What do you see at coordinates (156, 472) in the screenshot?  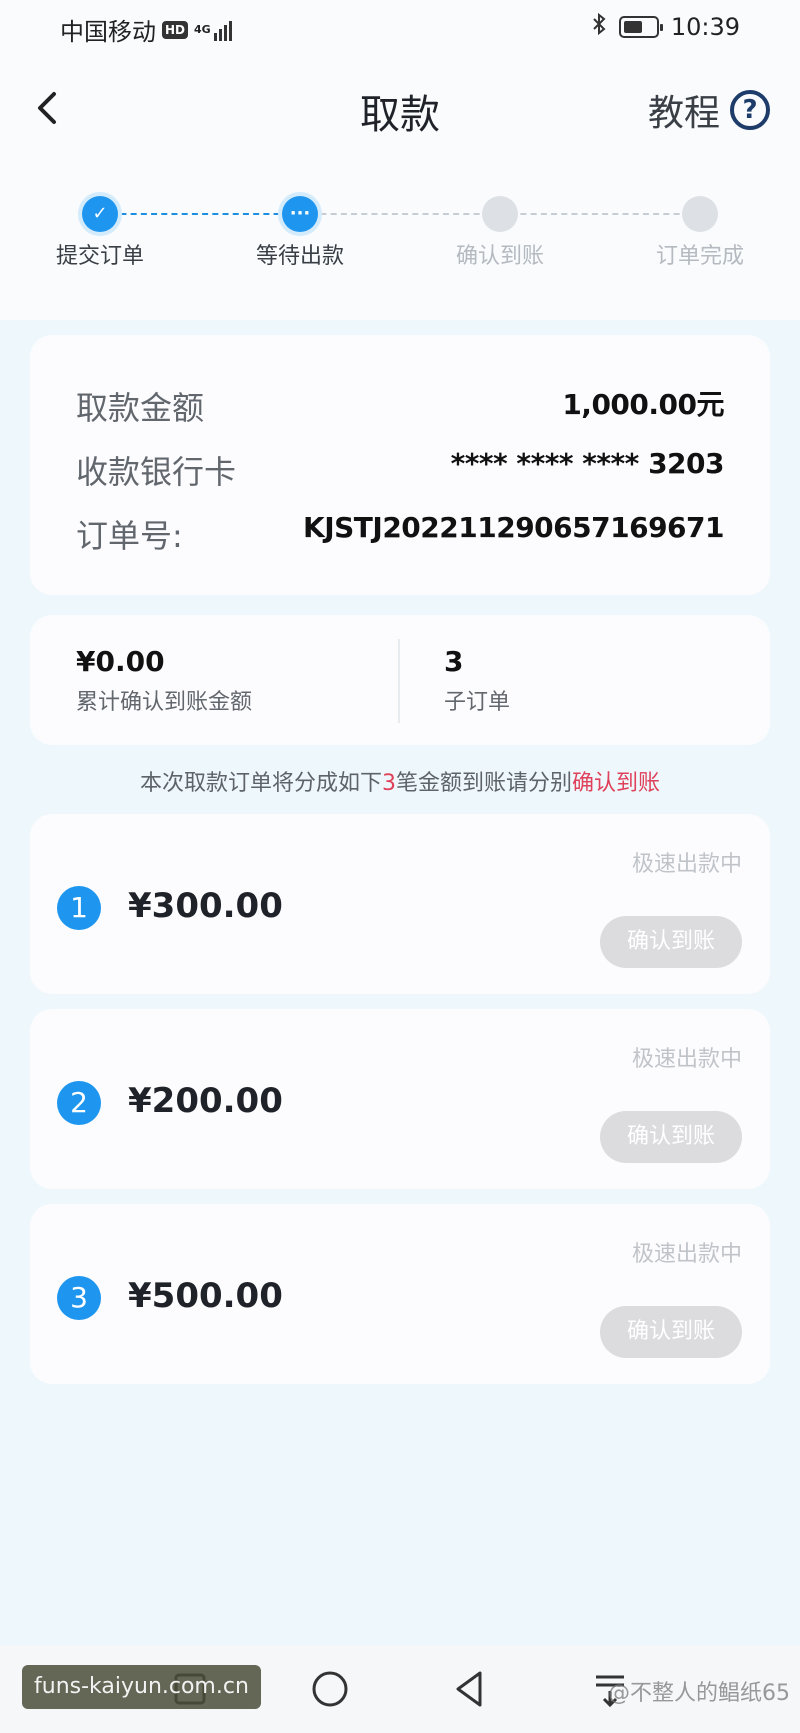 I see `bank-card-label: 收款银行卡` at bounding box center [156, 472].